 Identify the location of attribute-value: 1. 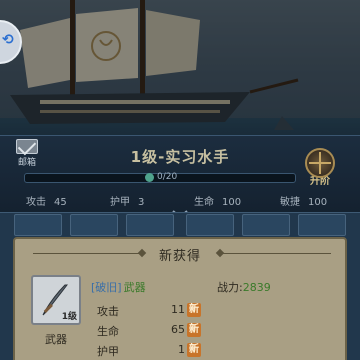
(181, 349).